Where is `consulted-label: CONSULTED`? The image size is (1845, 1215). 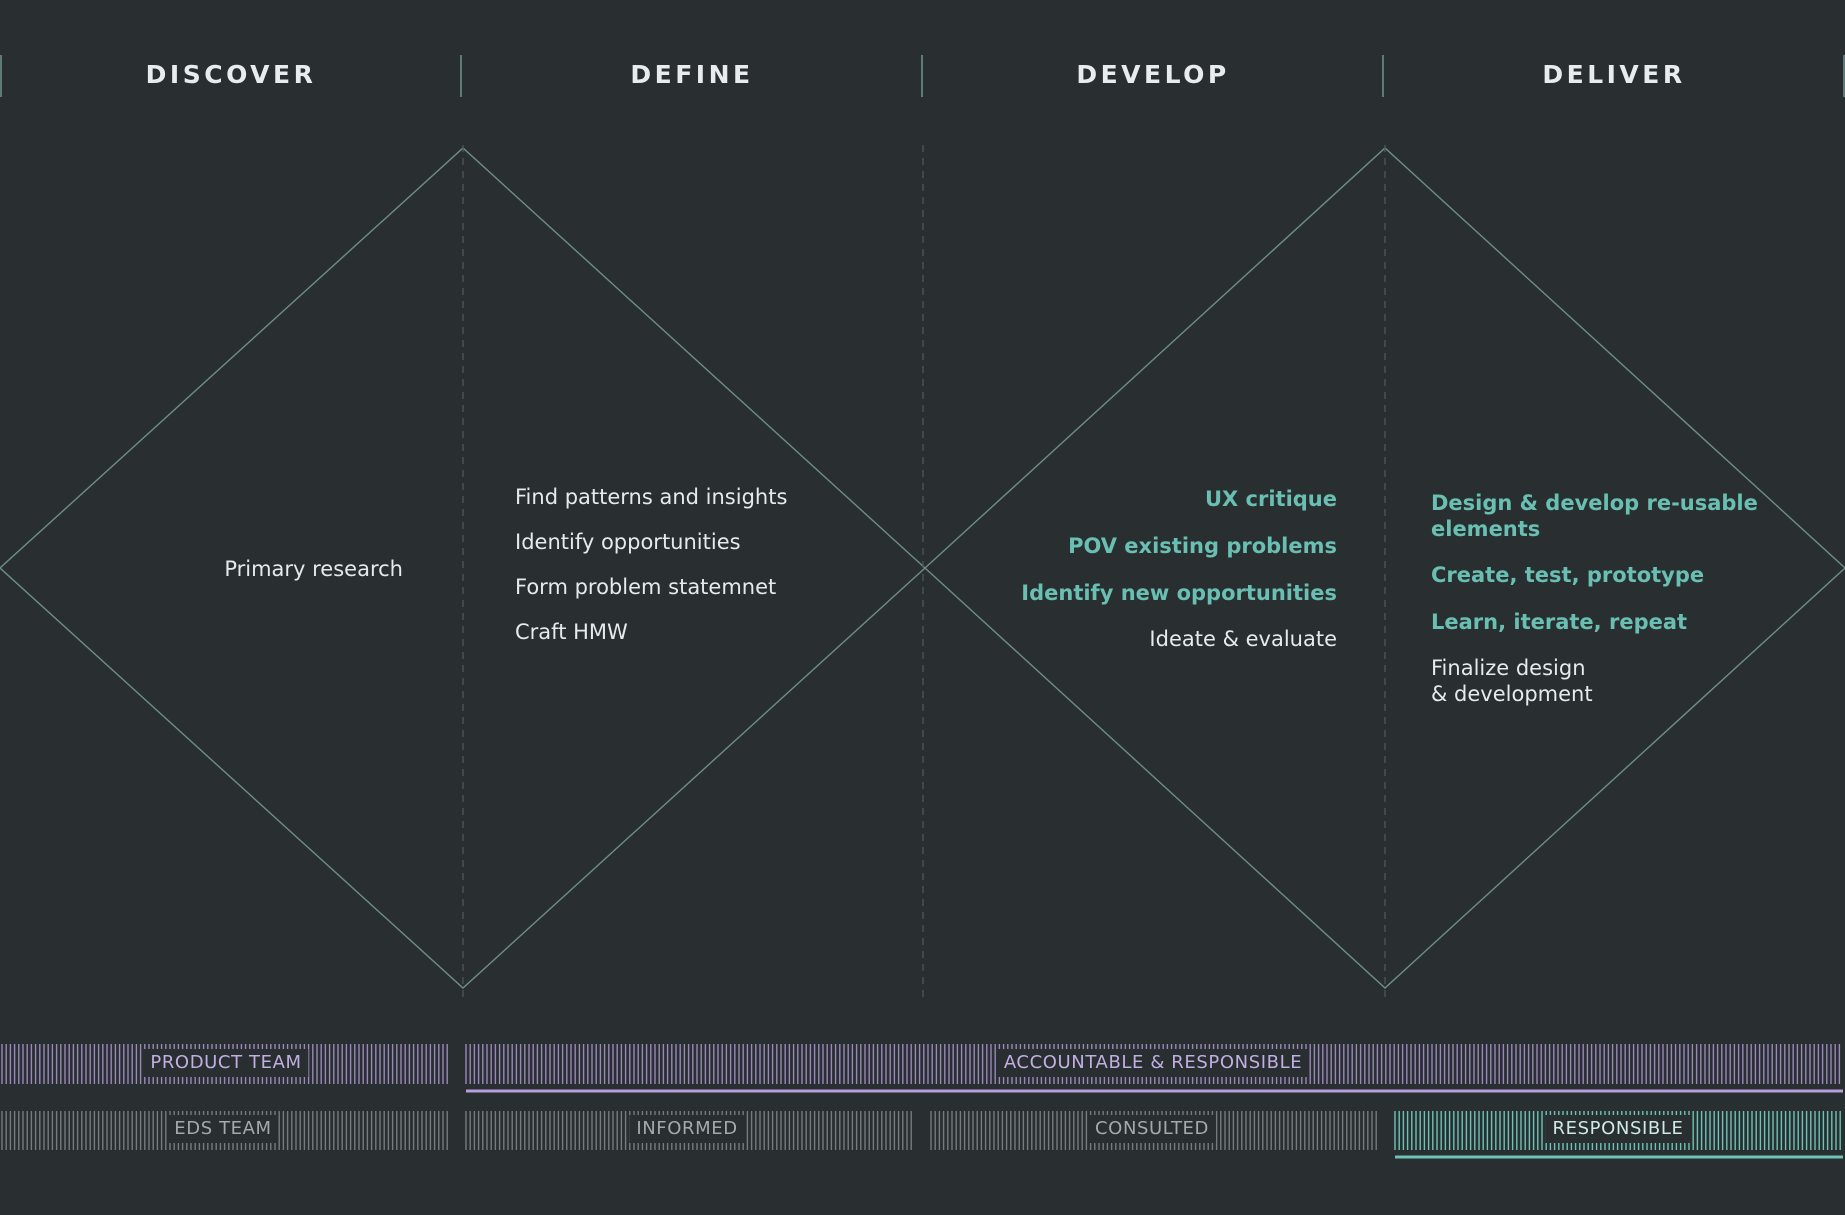
consulted-label: CONSULTED is located at coordinates (1152, 1129).